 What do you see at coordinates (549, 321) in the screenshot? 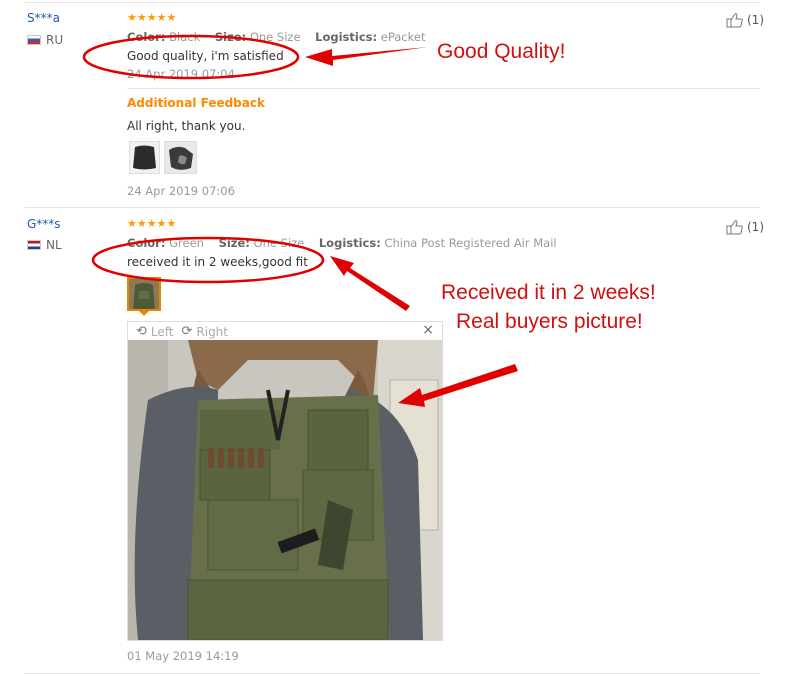
I see `annotation-received-line2: Real buyers picture!` at bounding box center [549, 321].